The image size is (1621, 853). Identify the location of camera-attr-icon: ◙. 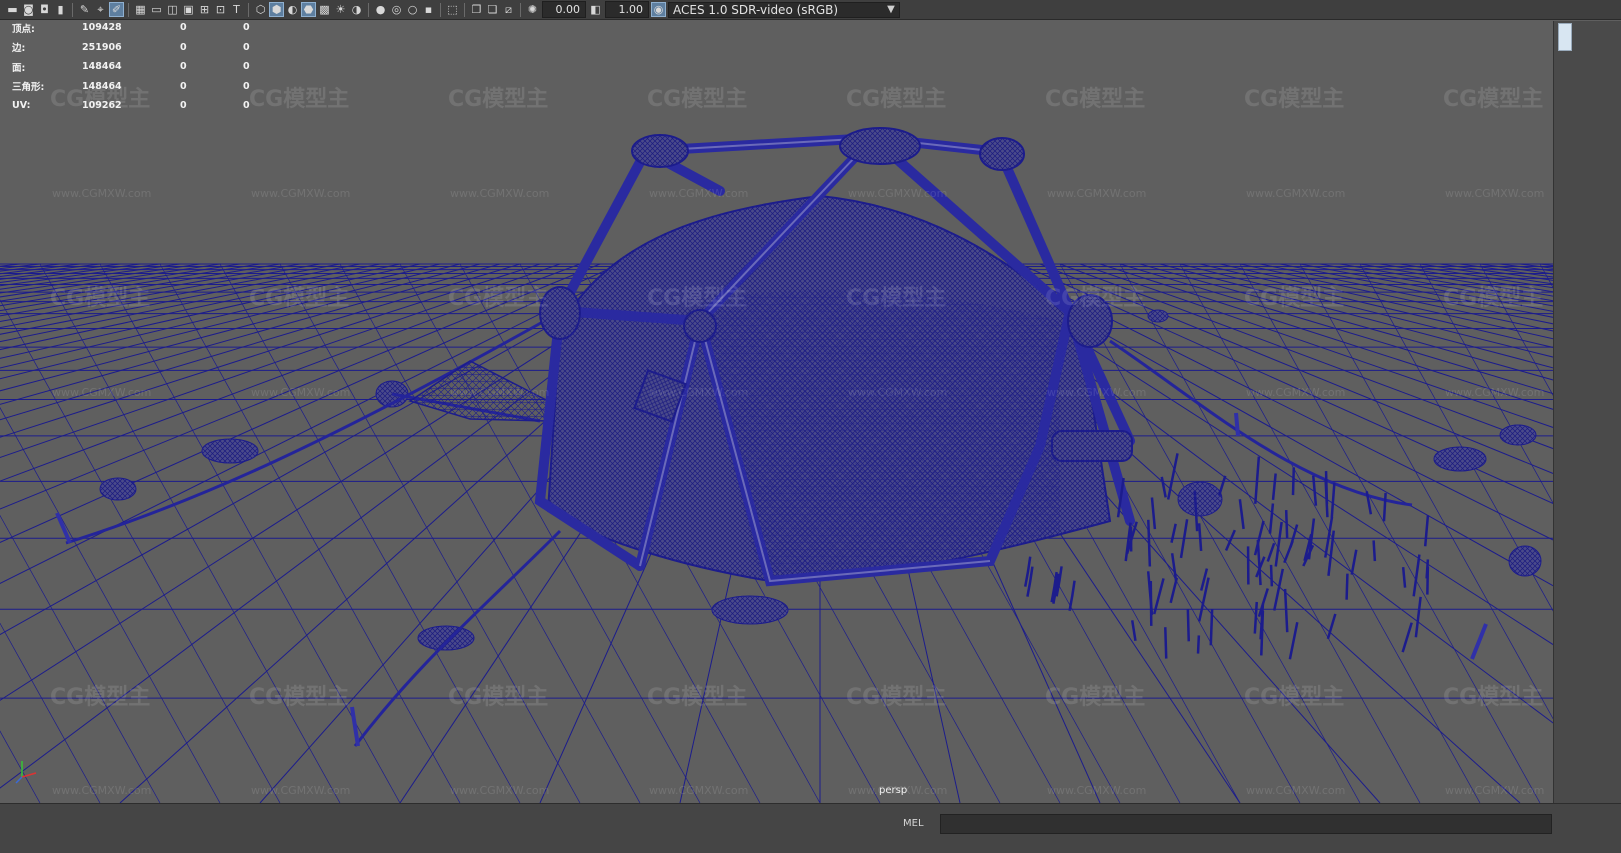
(28, 9).